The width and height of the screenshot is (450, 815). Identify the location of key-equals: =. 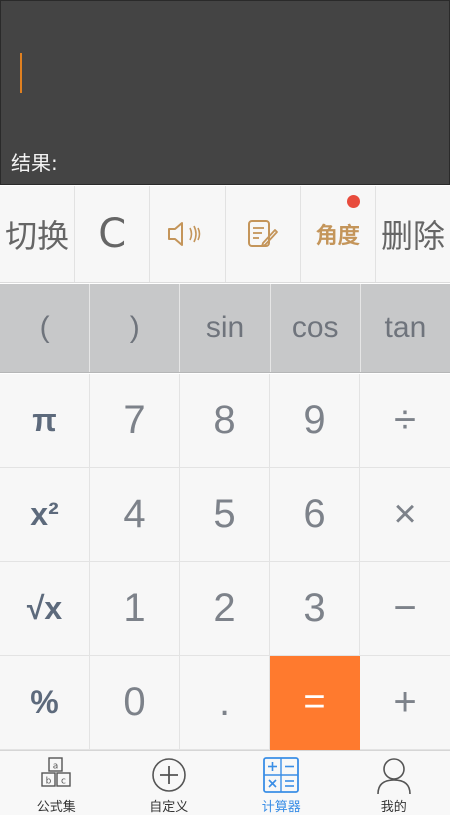
(315, 703).